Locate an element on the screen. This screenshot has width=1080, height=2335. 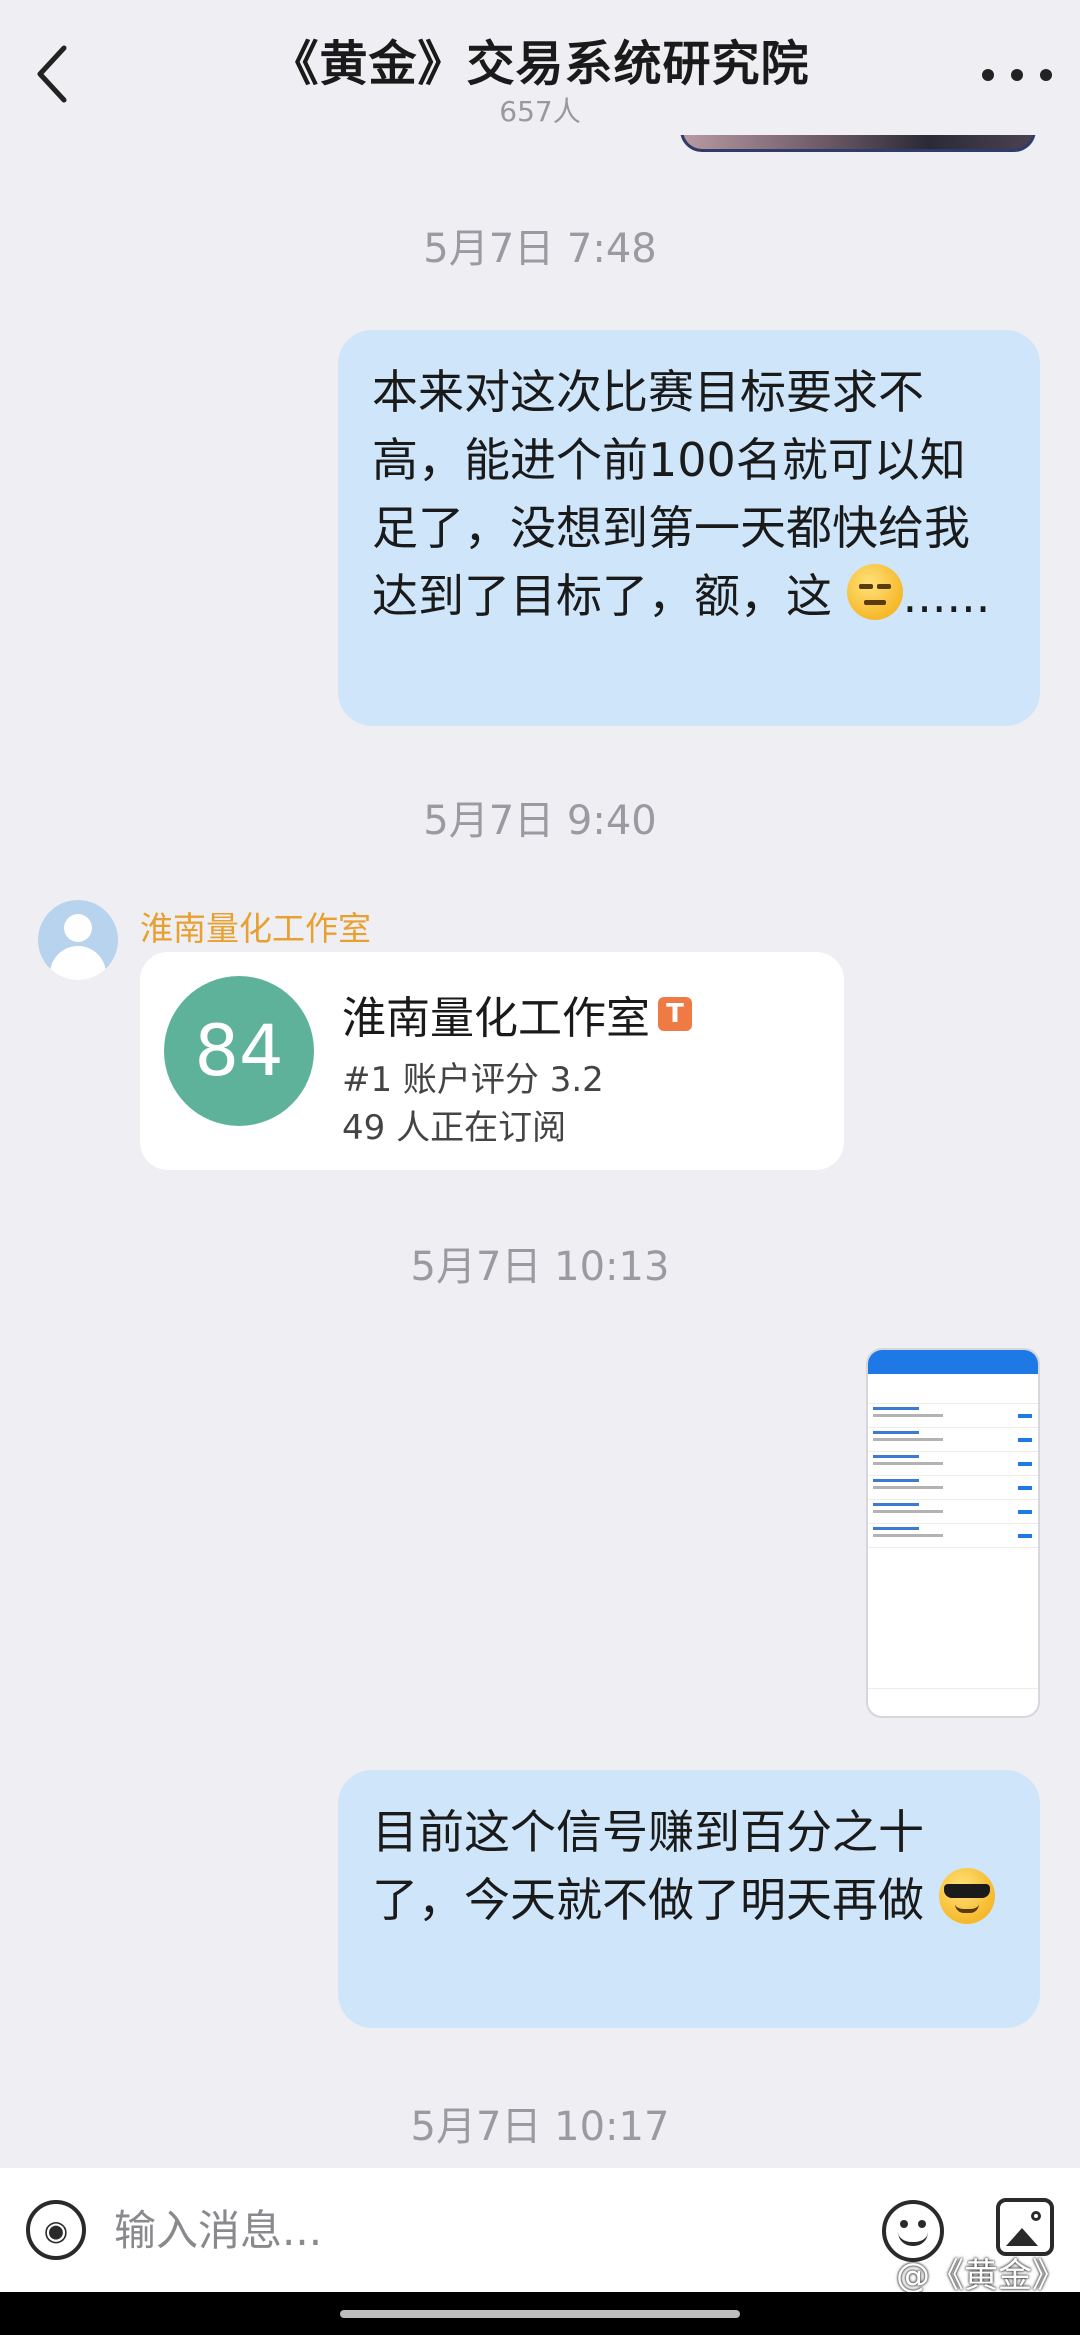
neutral-face-emoji-icon is located at coordinates (874, 592).